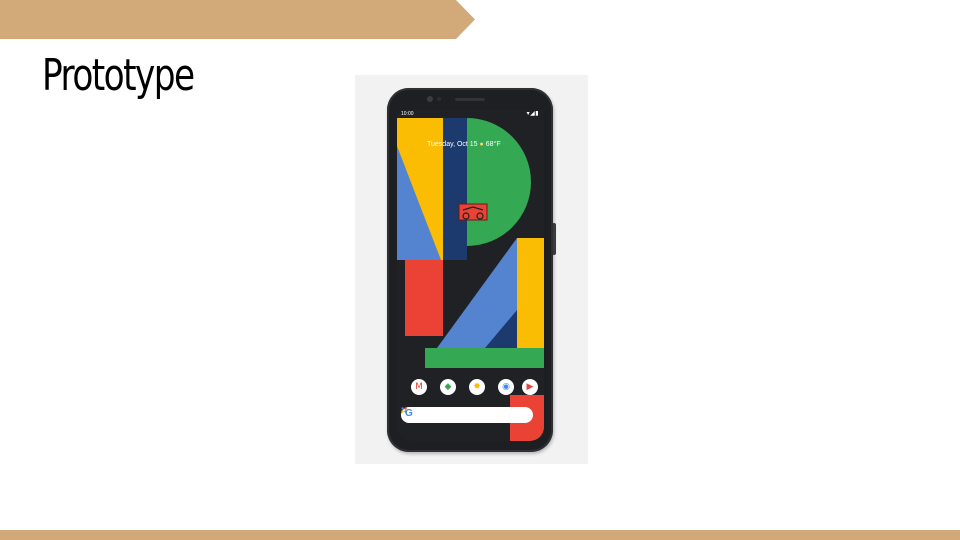 The width and height of the screenshot is (960, 540). What do you see at coordinates (554, 239) in the screenshot?
I see `power-button` at bounding box center [554, 239].